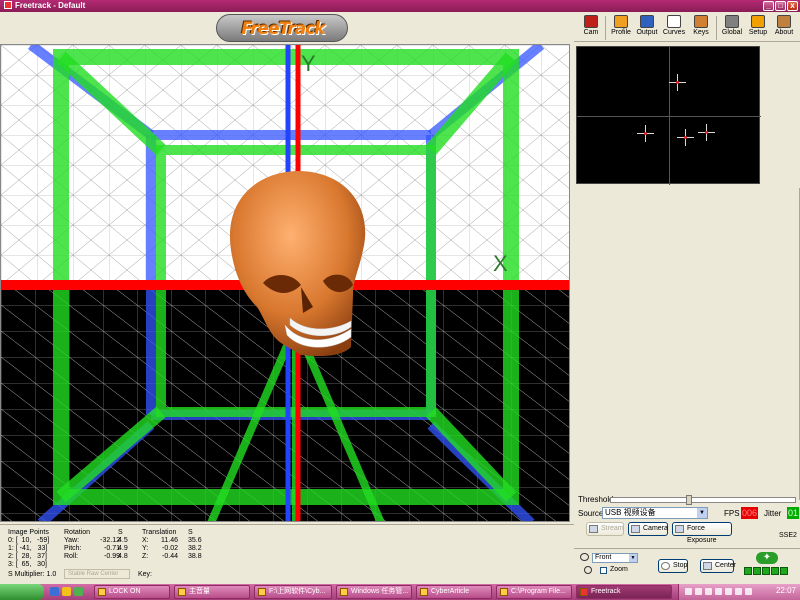 The height and width of the screenshot is (600, 800). What do you see at coordinates (66, 591) in the screenshot?
I see `folder-icon` at bounding box center [66, 591].